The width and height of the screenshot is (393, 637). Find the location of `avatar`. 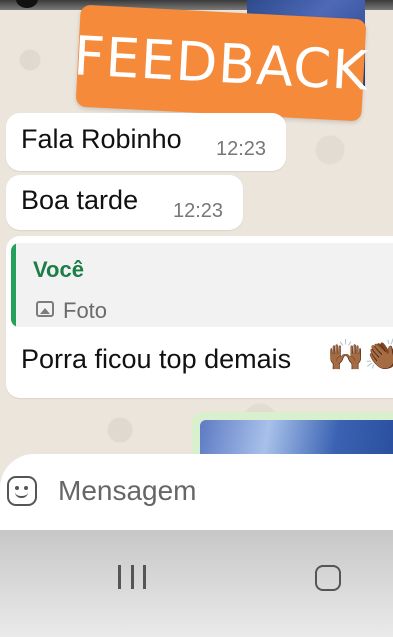

avatar is located at coordinates (27, 4).